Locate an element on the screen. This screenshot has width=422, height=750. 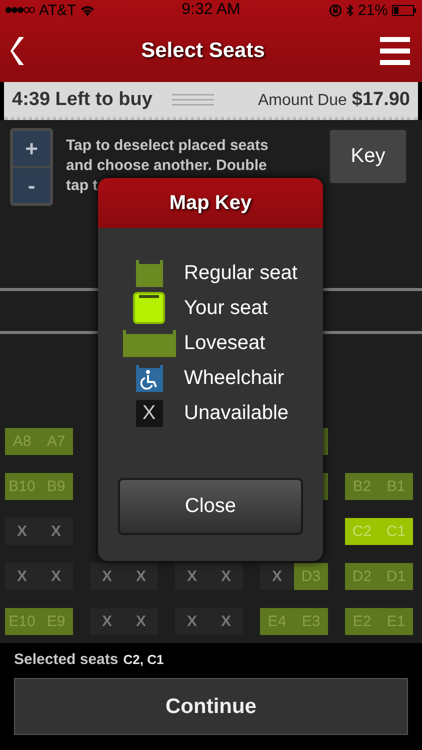
close-button: Close is located at coordinates (210, 506).